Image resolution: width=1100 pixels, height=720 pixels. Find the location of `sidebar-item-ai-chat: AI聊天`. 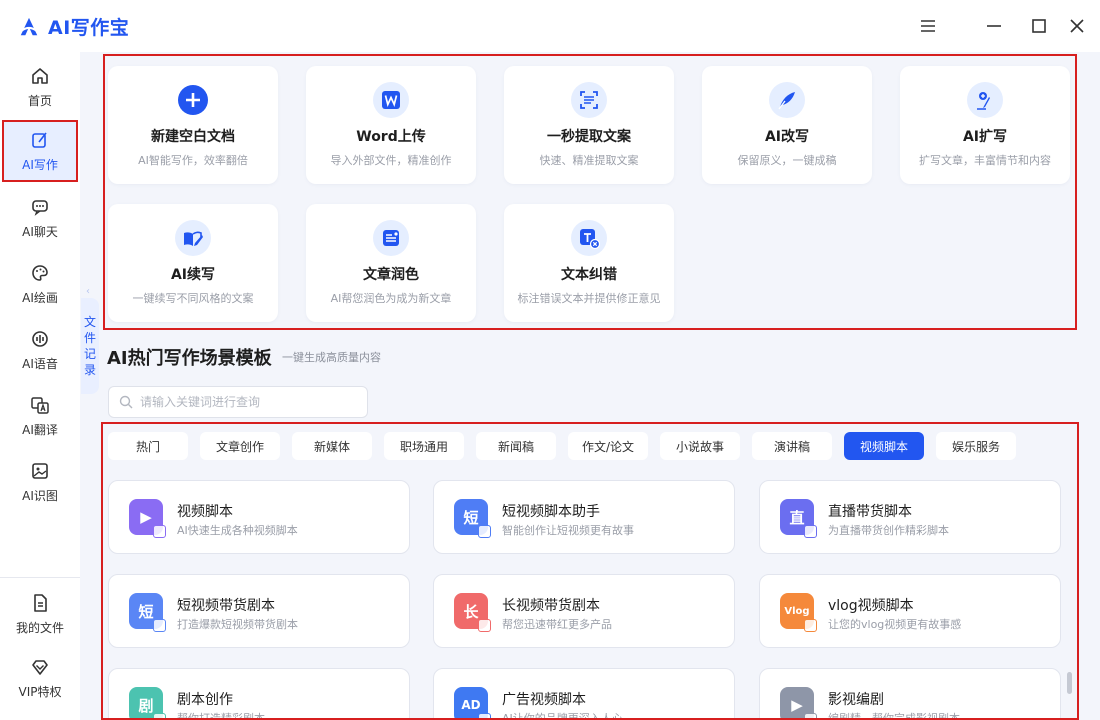

sidebar-item-ai-chat: AI聊天 is located at coordinates (40, 218).